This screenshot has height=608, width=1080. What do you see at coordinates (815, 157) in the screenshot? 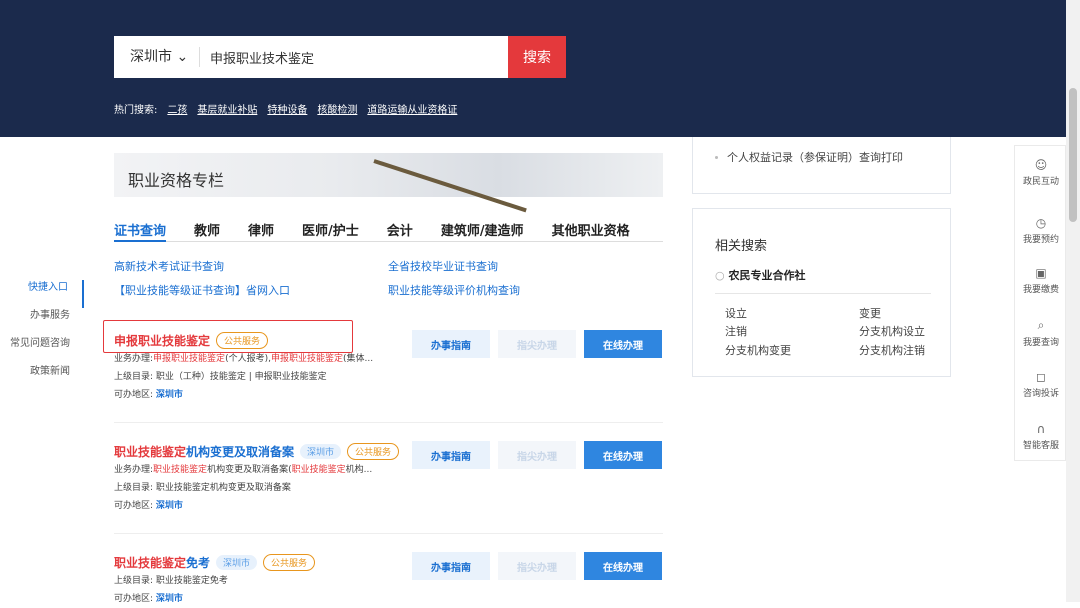
I see `record-link: 个人权益记录（参保证明）查询打印` at bounding box center [815, 157].